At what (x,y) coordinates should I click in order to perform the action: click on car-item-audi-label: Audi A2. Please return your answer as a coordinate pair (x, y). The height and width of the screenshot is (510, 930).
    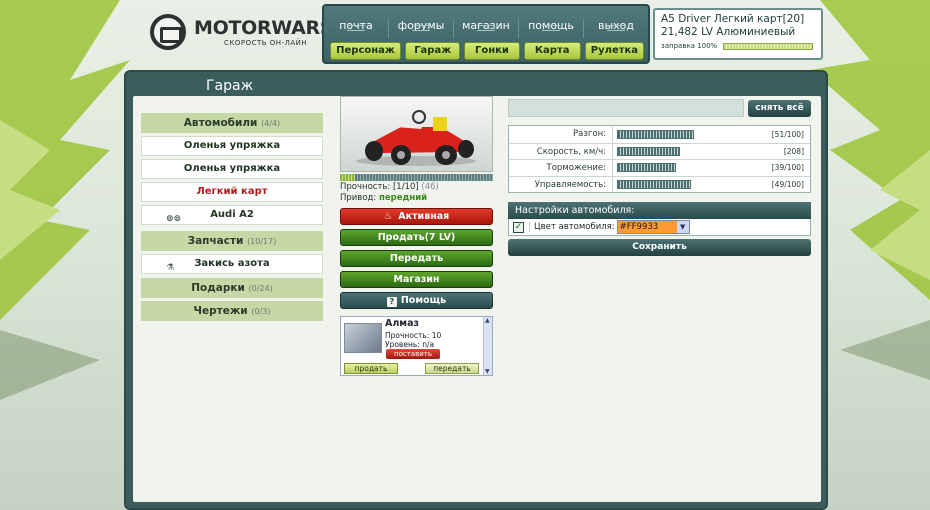
    Looking at the image, I should click on (232, 214).